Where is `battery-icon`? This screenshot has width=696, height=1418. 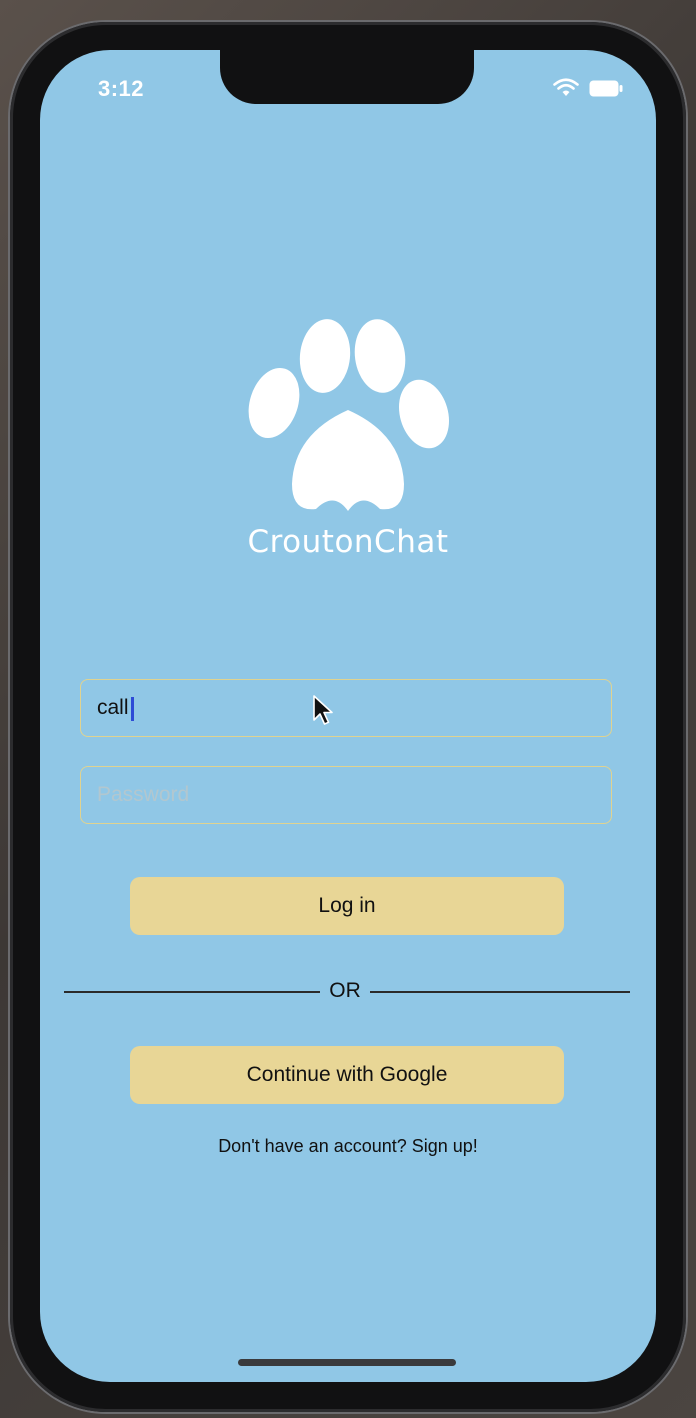
battery-icon is located at coordinates (606, 88).